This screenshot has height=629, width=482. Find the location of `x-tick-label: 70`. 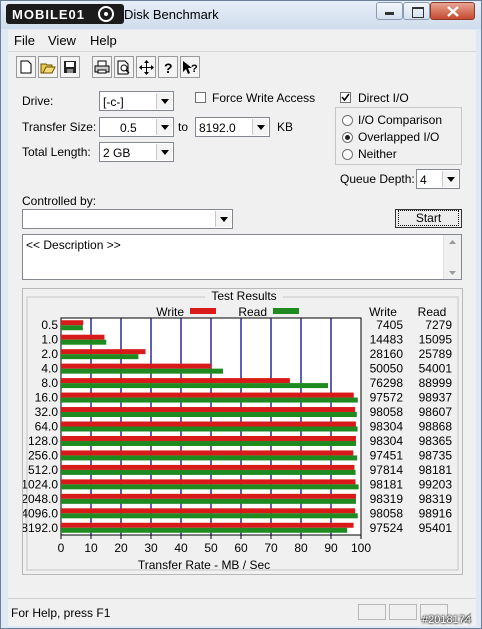

x-tick-label: 70 is located at coordinates (271, 548).